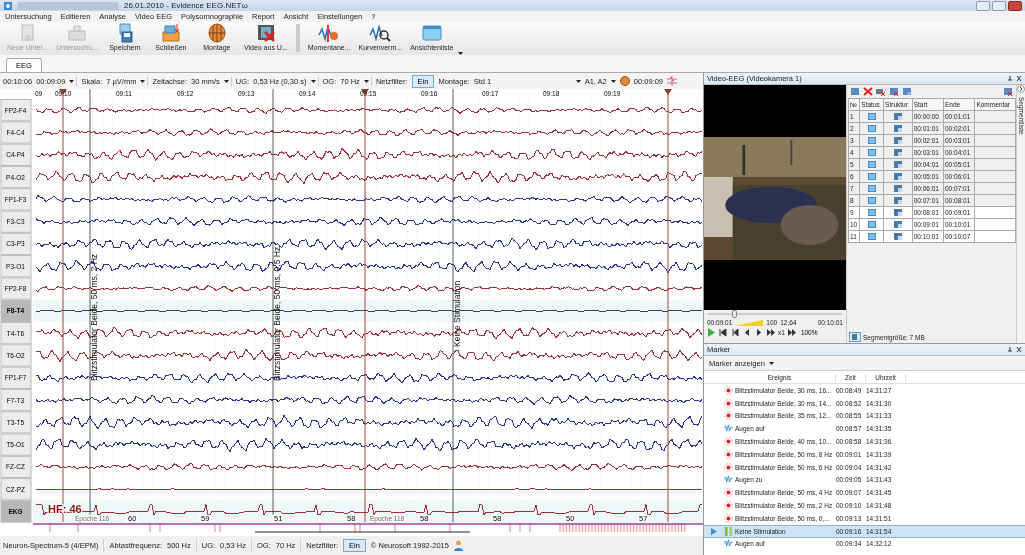  I want to click on box-icon, so click(170, 33).